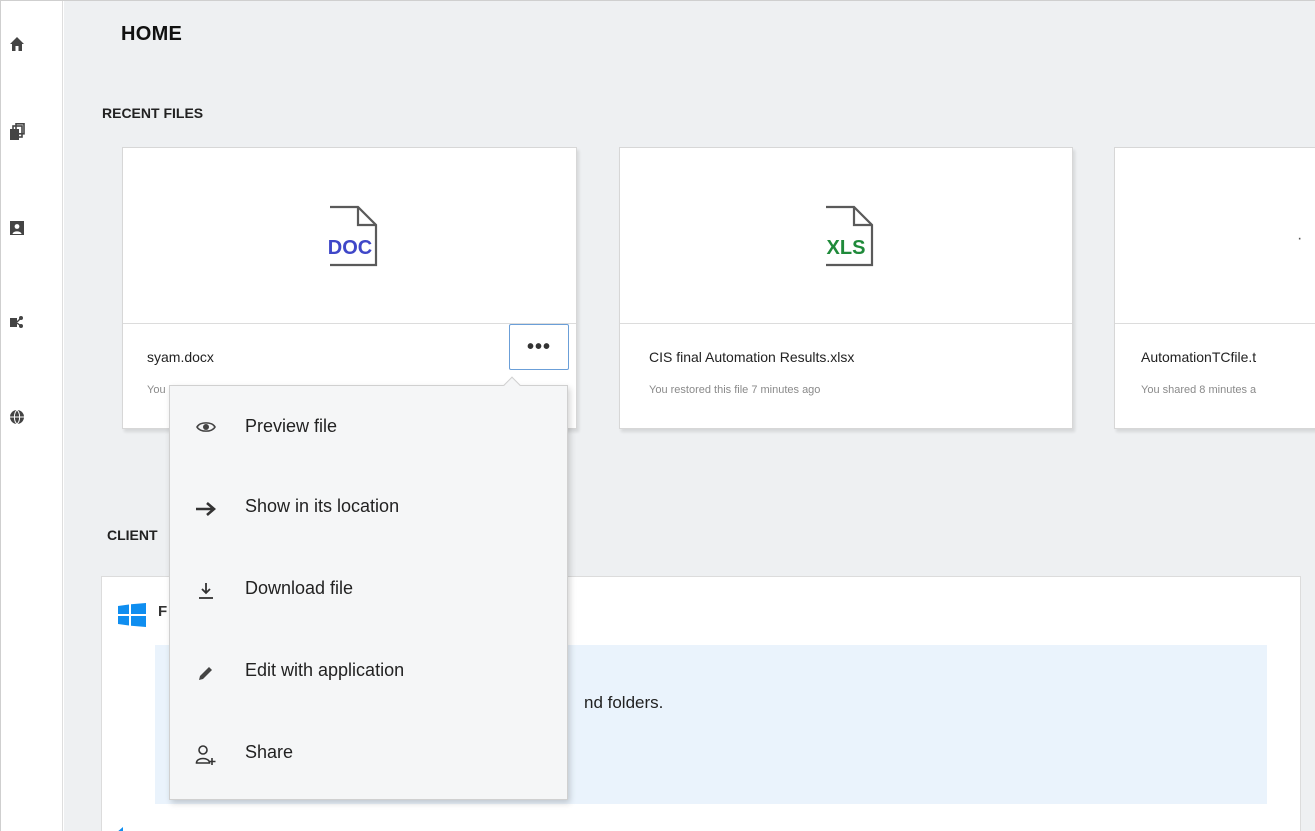 The width and height of the screenshot is (1315, 831). What do you see at coordinates (368, 591) in the screenshot?
I see `menu-item-download-file: Download file` at bounding box center [368, 591].